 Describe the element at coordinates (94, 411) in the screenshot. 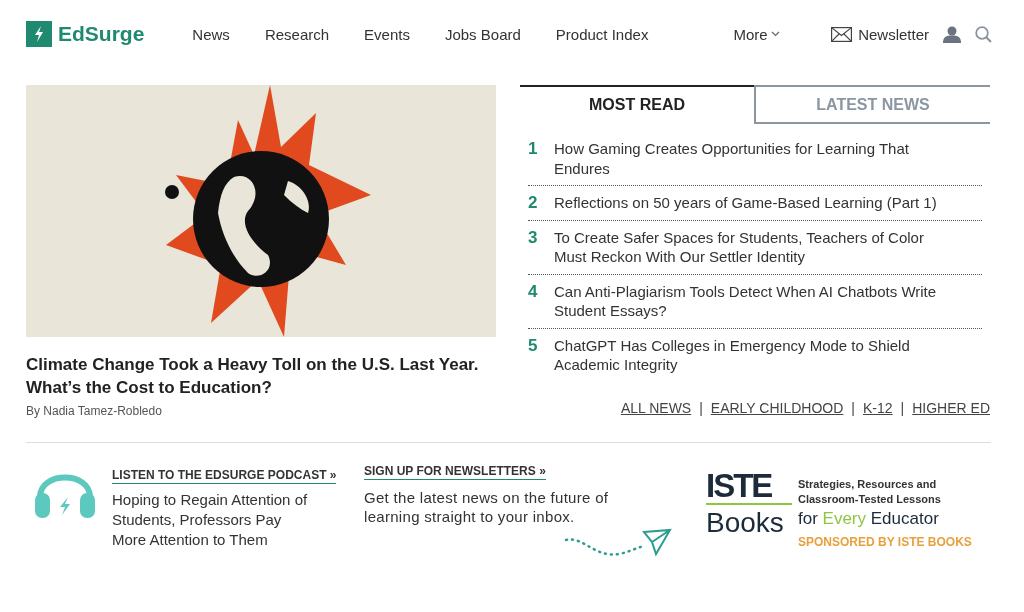

I see `article-byline: By Nadia Tamez-Robledo` at that location.